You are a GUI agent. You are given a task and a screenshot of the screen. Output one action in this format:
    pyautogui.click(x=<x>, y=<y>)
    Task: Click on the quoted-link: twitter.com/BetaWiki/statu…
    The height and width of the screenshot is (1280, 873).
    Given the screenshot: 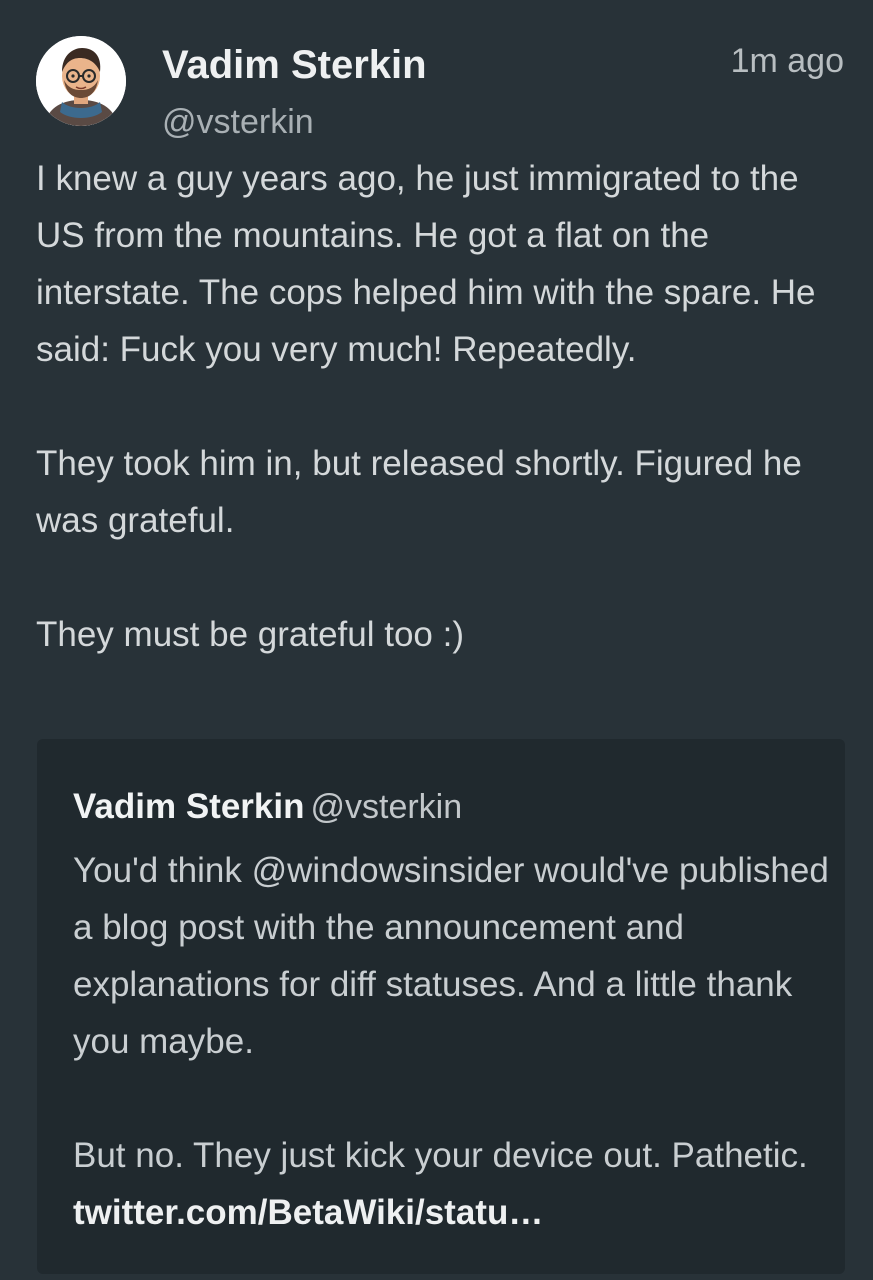 What is the action you would take?
    pyautogui.click(x=308, y=1212)
    